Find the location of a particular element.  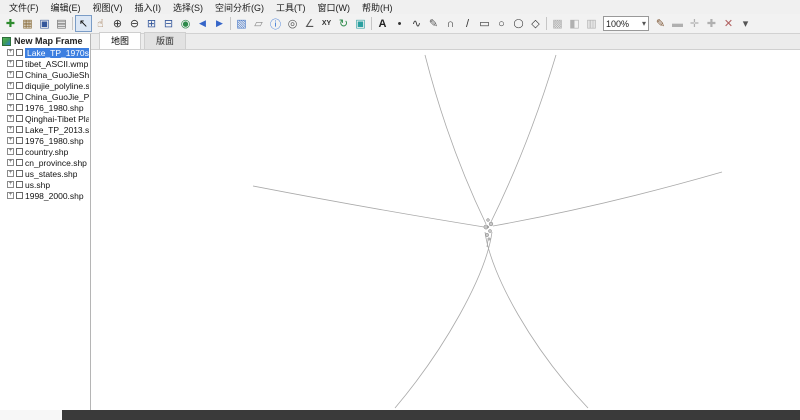

add-point-icon: ✚ is located at coordinates (711, 23).